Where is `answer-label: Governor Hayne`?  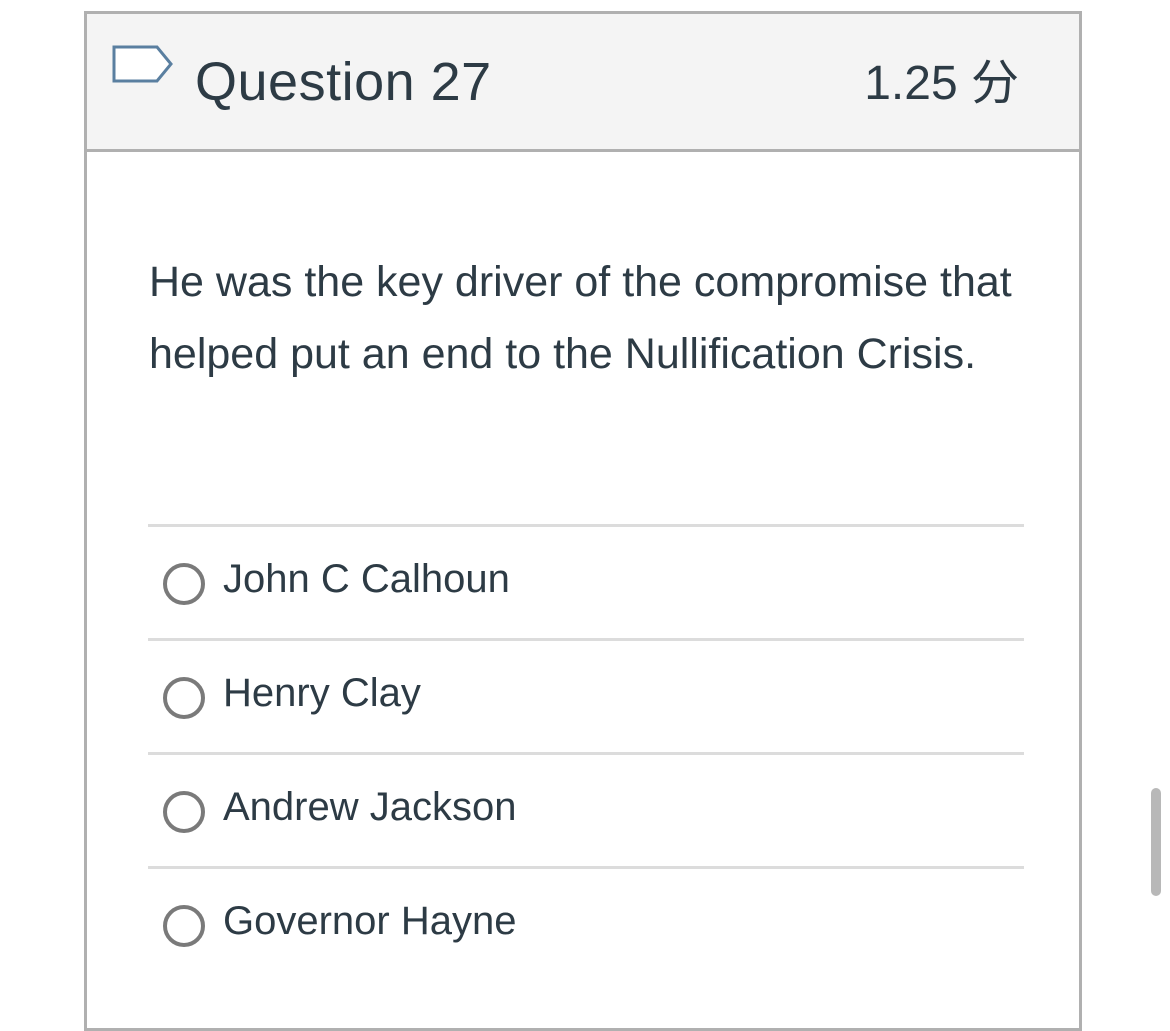 answer-label: Governor Hayne is located at coordinates (369, 921).